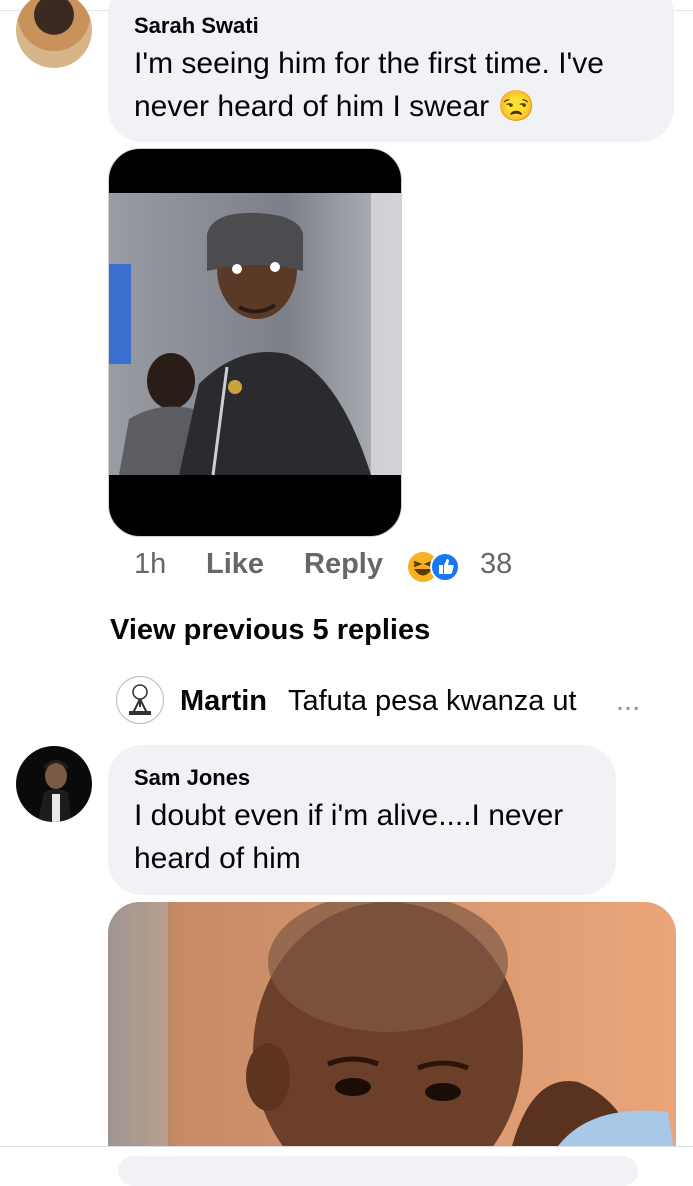 This screenshot has width=693, height=1186. I want to click on stick-figure-avatar-icon, so click(140, 699).